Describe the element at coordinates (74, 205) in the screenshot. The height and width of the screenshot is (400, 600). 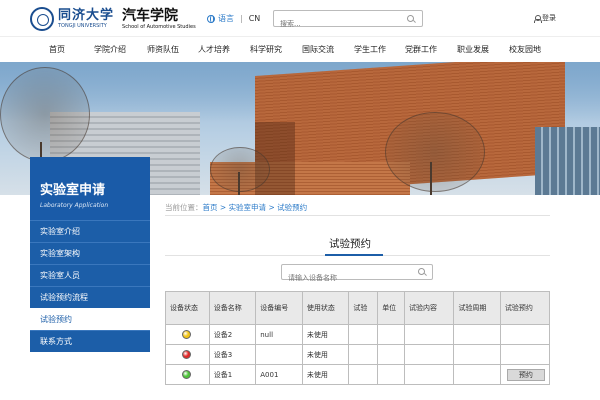
I see `sidebar-subtitle: Laboratory Application` at that location.